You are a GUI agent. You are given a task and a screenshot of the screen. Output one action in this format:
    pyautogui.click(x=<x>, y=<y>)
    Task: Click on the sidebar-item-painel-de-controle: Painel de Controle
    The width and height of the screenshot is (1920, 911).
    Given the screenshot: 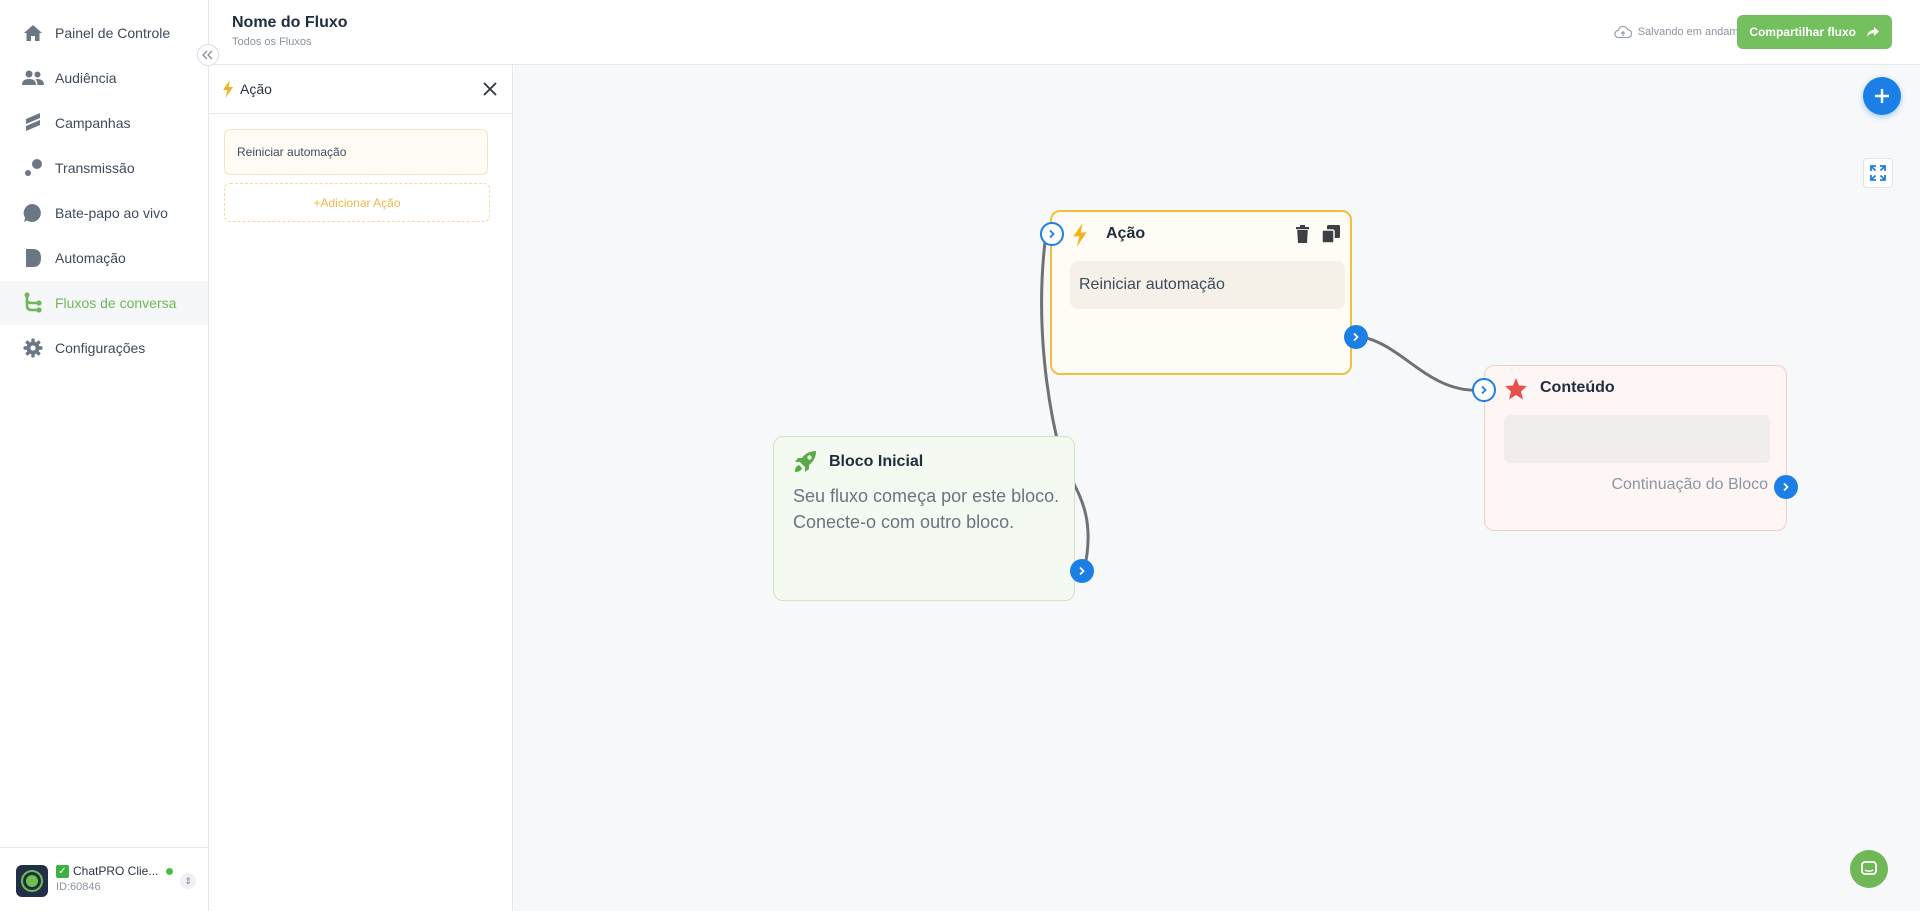 What is the action you would take?
    pyautogui.click(x=104, y=33)
    